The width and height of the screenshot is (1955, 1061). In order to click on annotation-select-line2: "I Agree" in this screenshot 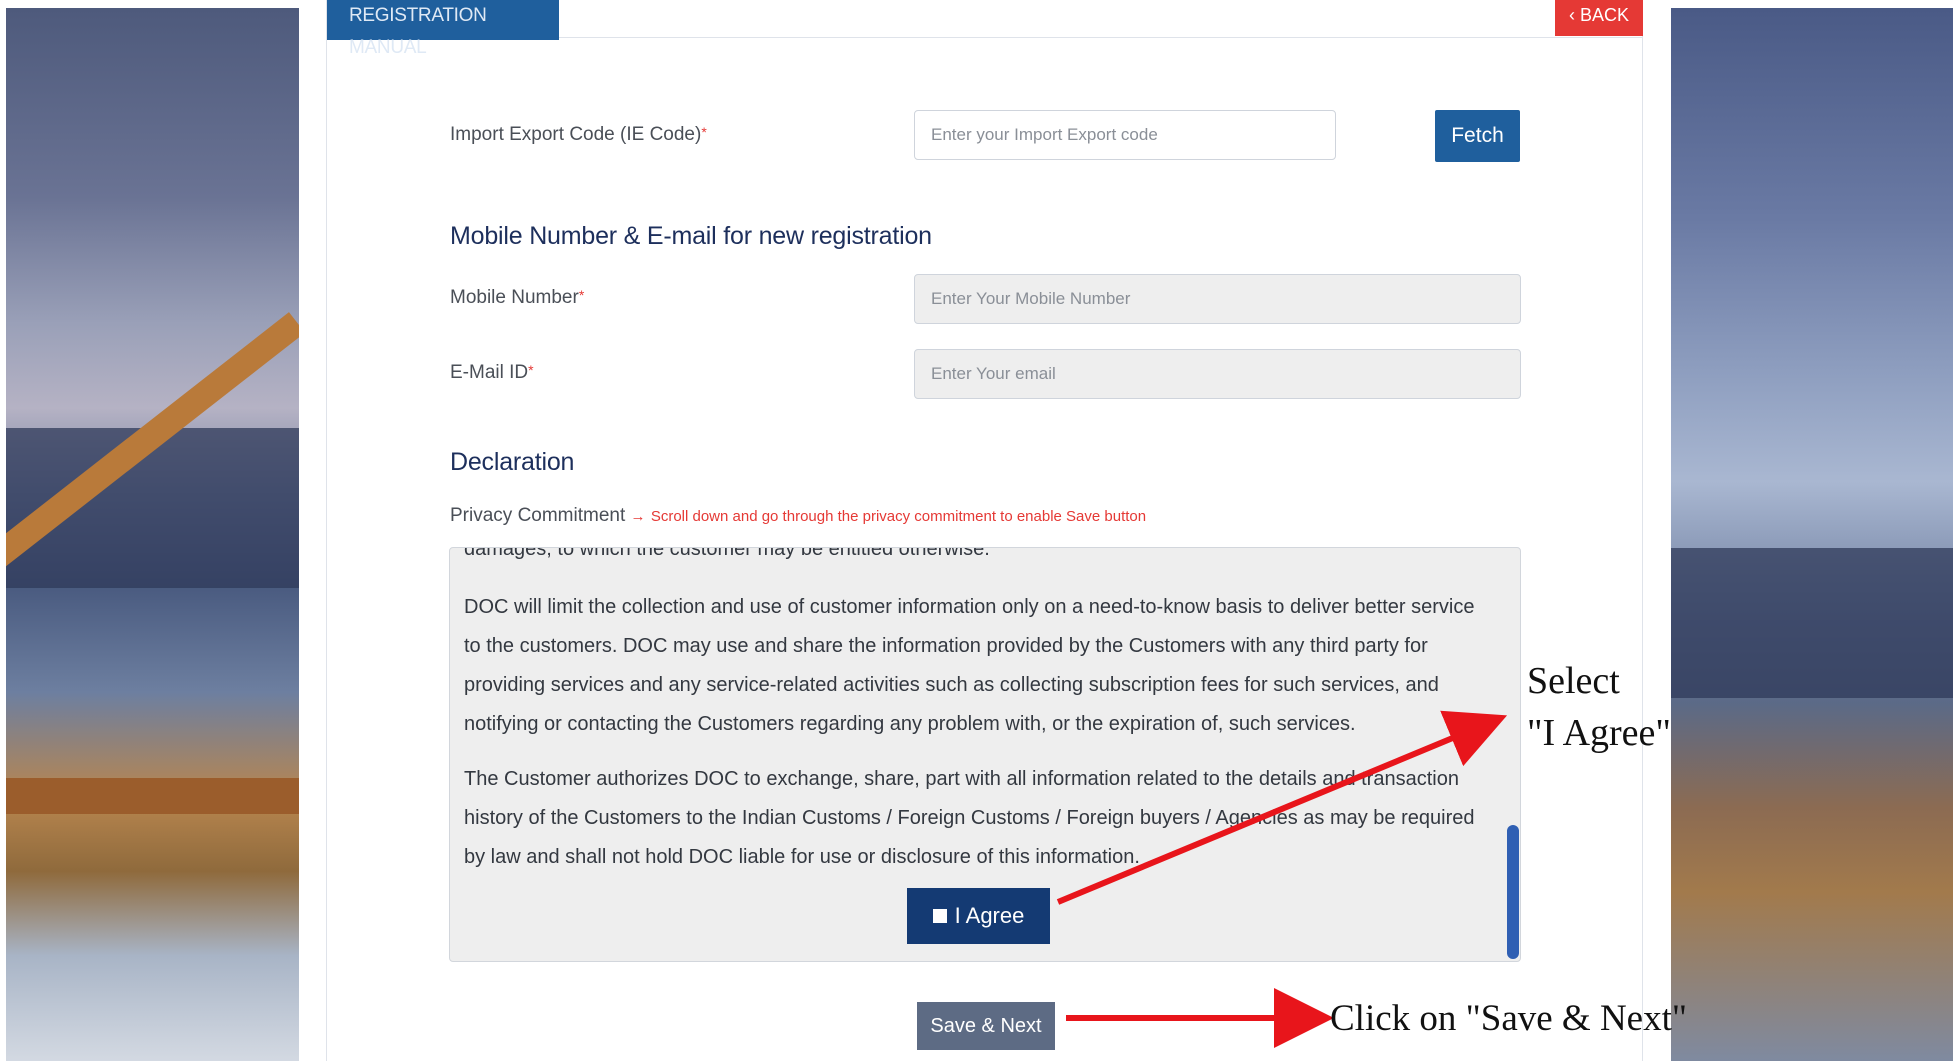, I will do `click(1599, 733)`.